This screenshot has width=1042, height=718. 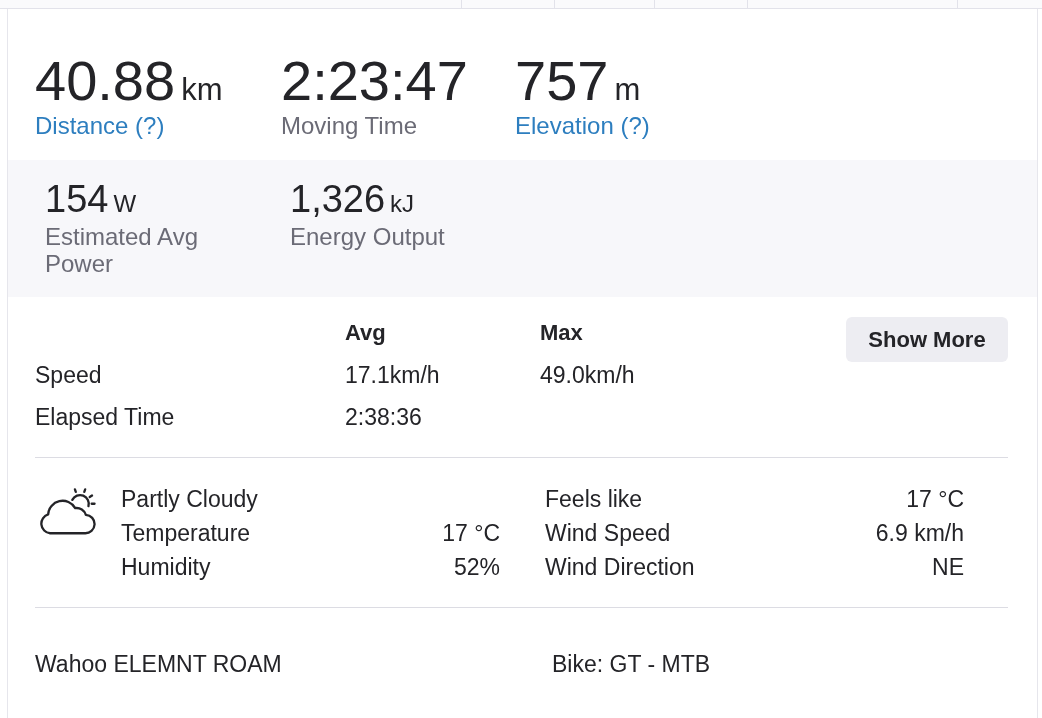 I want to click on column-header: Avg, so click(x=366, y=333).